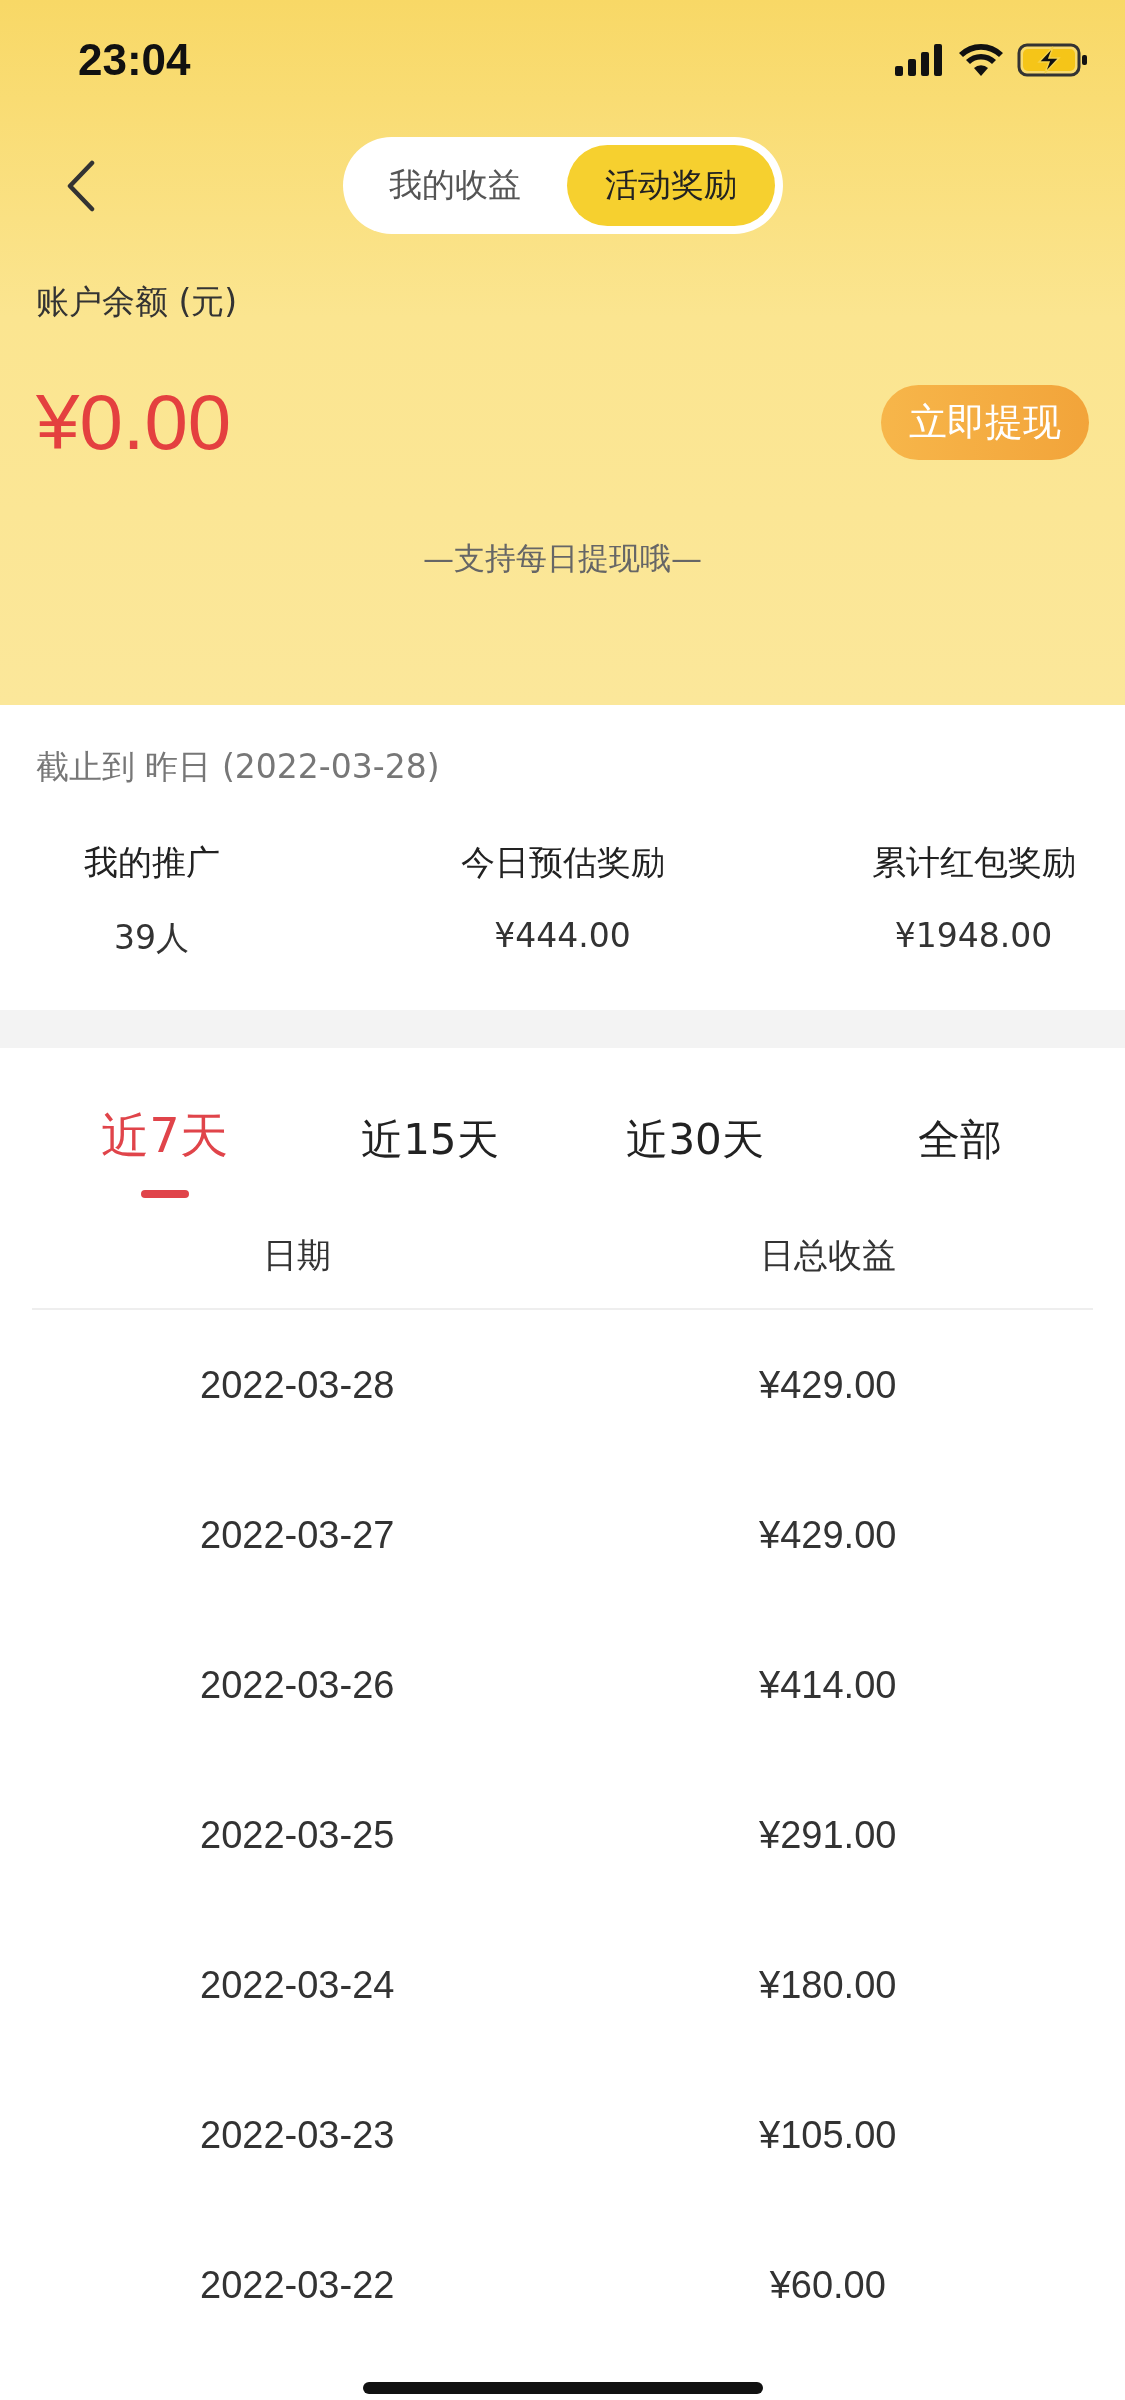 This screenshot has height=2400, width=1125. Describe the element at coordinates (973, 935) in the screenshot. I see `stat-value: ¥1948.00` at that location.